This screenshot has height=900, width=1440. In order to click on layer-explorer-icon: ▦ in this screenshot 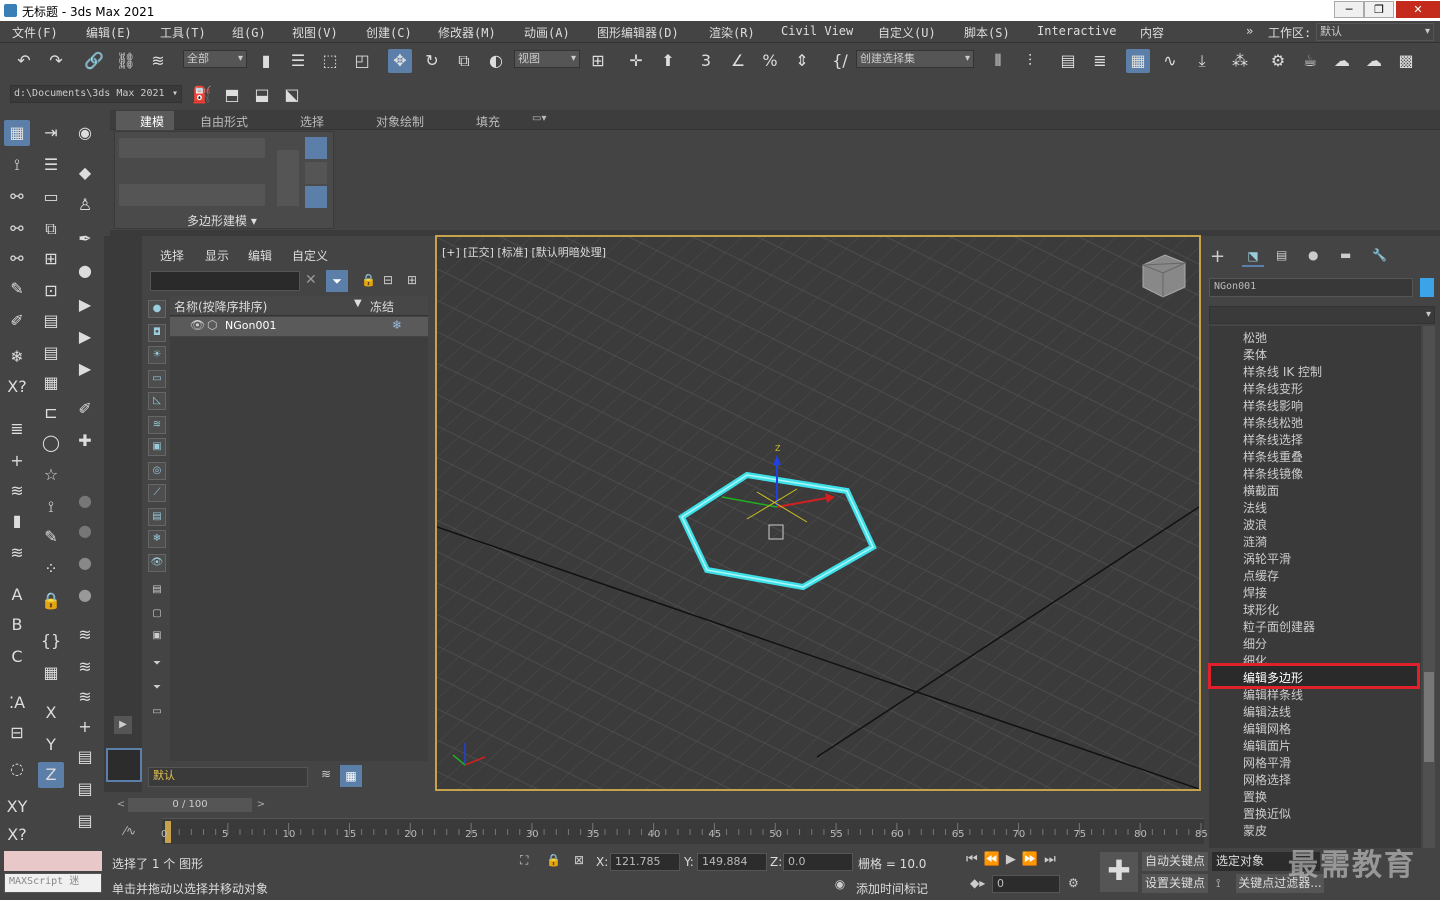, I will do `click(351, 776)`.